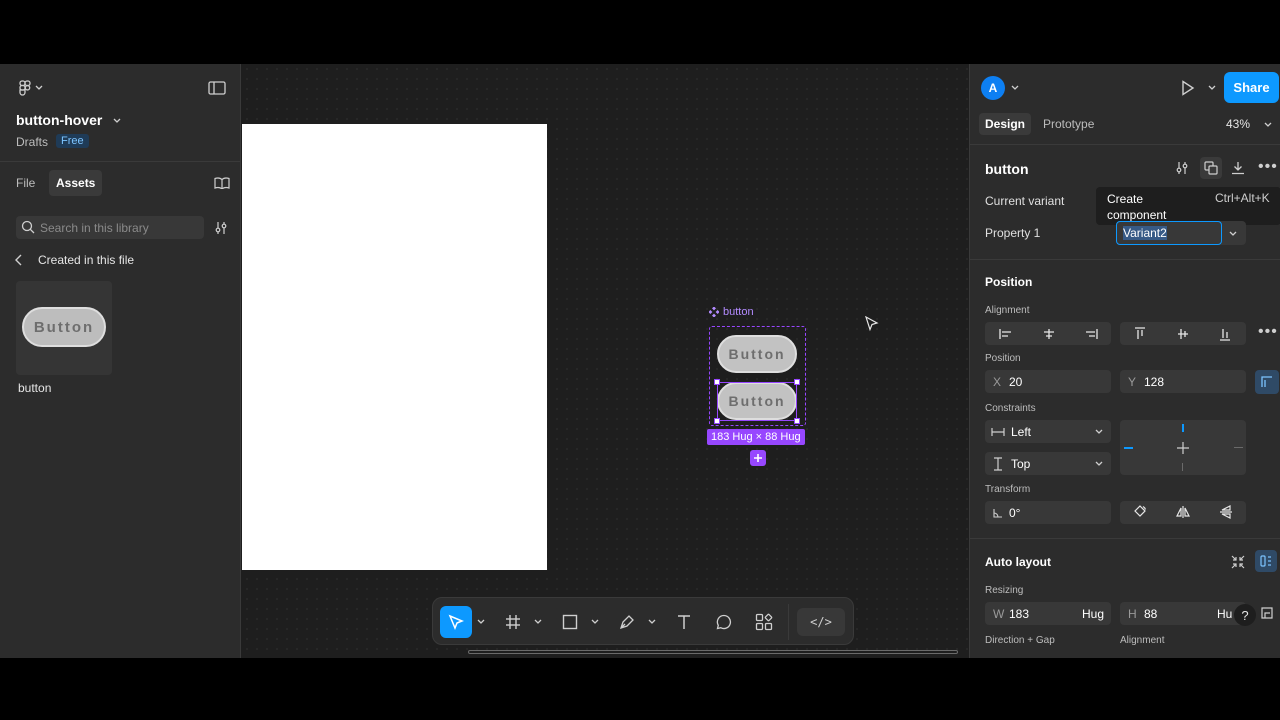 This screenshot has width=1280, height=720. What do you see at coordinates (1268, 332) in the screenshot?
I see `more-align-options-icon: •••` at bounding box center [1268, 332].